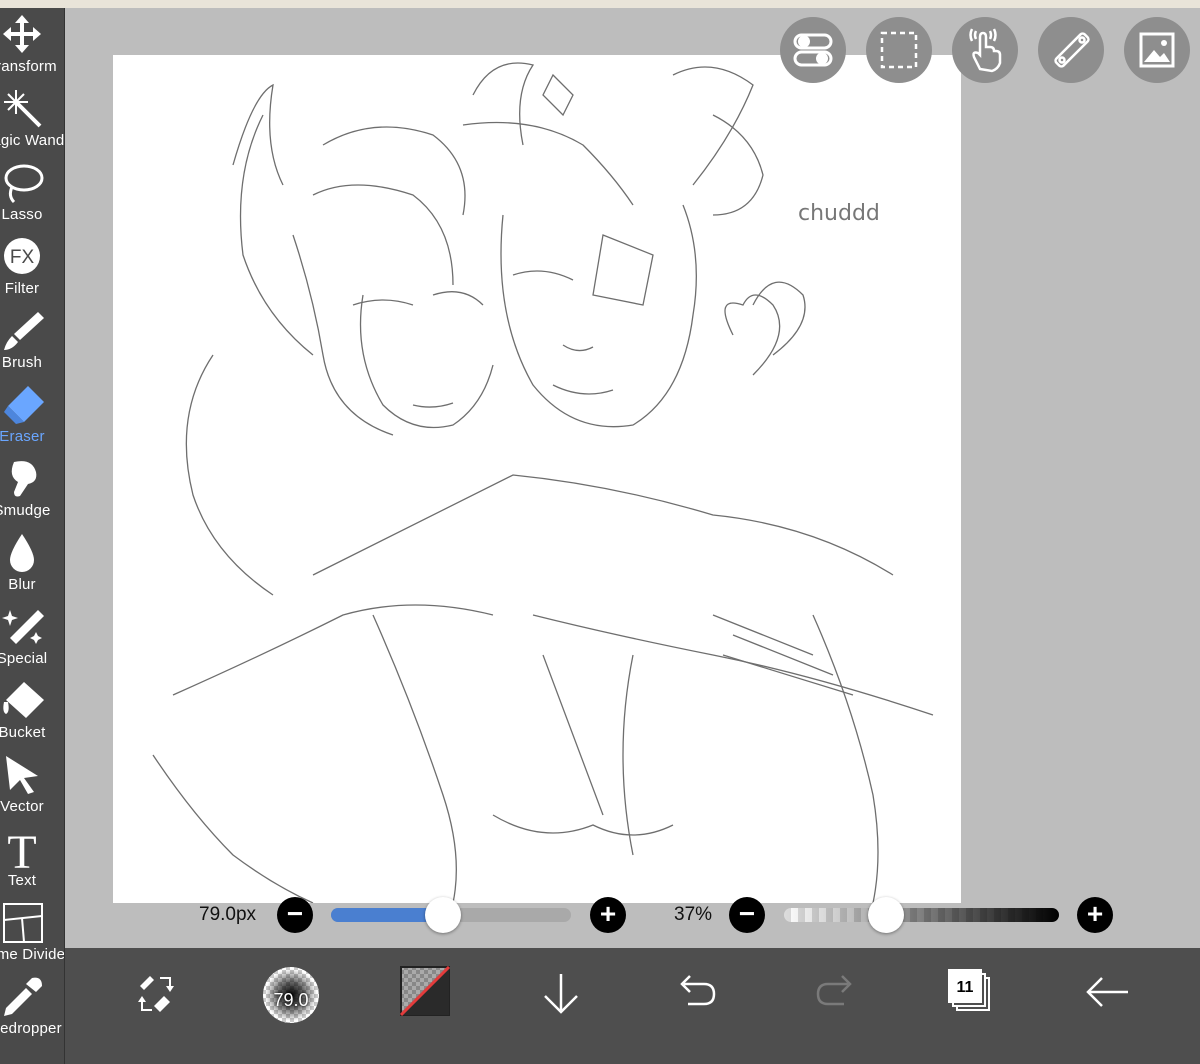 Image resolution: width=1200 pixels, height=1064 pixels. Describe the element at coordinates (22, 34) in the screenshot. I see `move-arrows-icon` at that location.